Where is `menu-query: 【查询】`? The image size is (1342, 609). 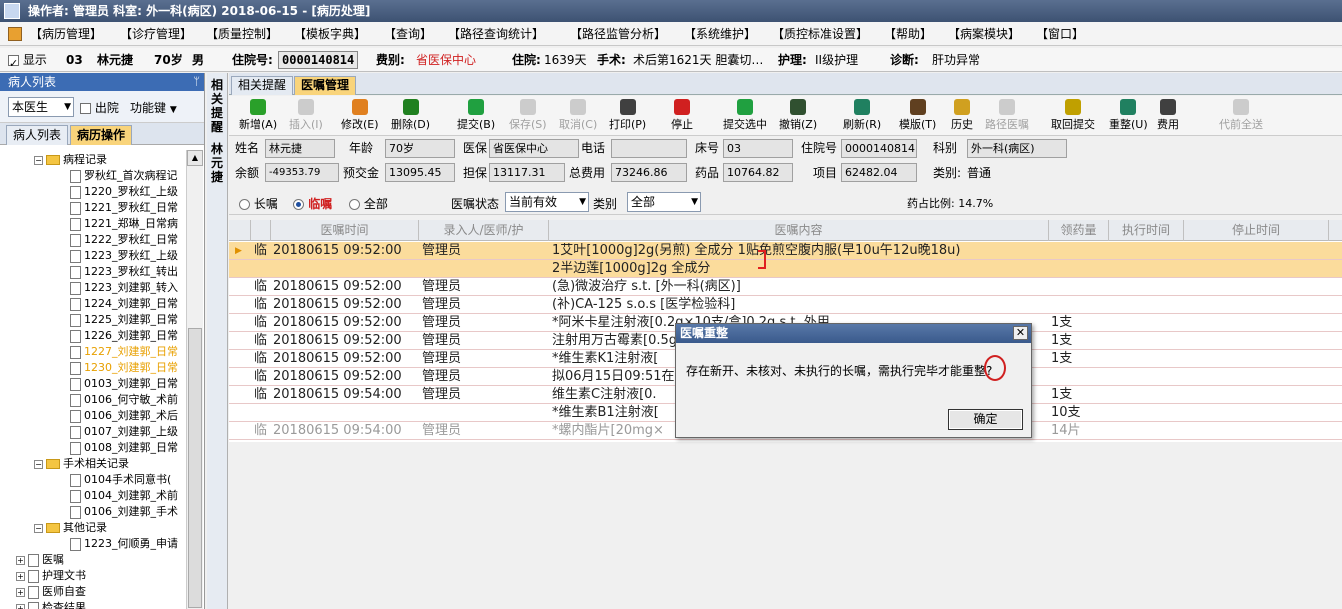 menu-query: 【查询】 is located at coordinates (408, 34).